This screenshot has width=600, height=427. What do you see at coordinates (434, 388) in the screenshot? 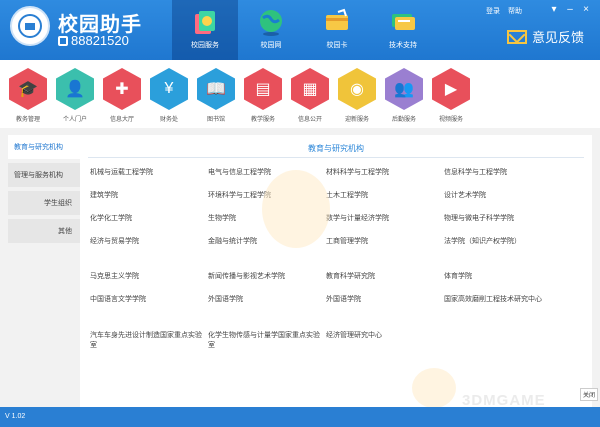
I see `mascot-corner-icon` at bounding box center [434, 388].